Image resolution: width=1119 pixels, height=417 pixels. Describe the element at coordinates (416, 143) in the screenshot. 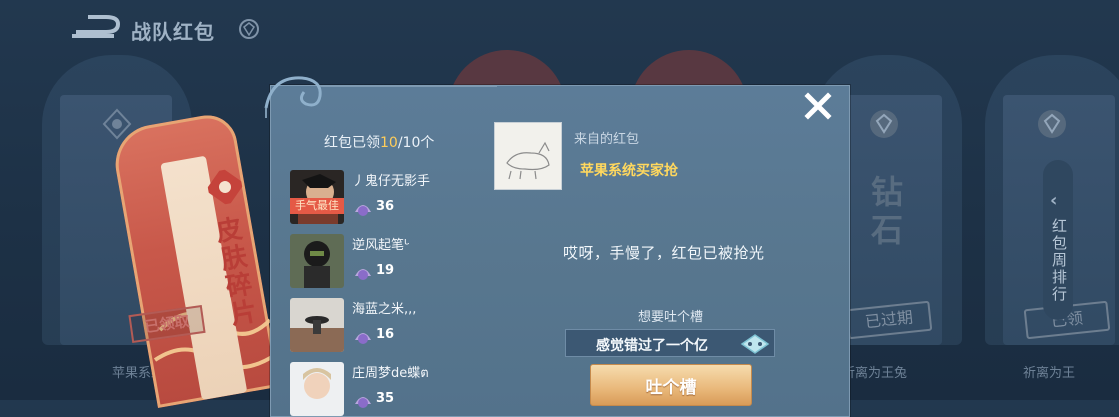

I see `claimed-suffix: /10个` at that location.